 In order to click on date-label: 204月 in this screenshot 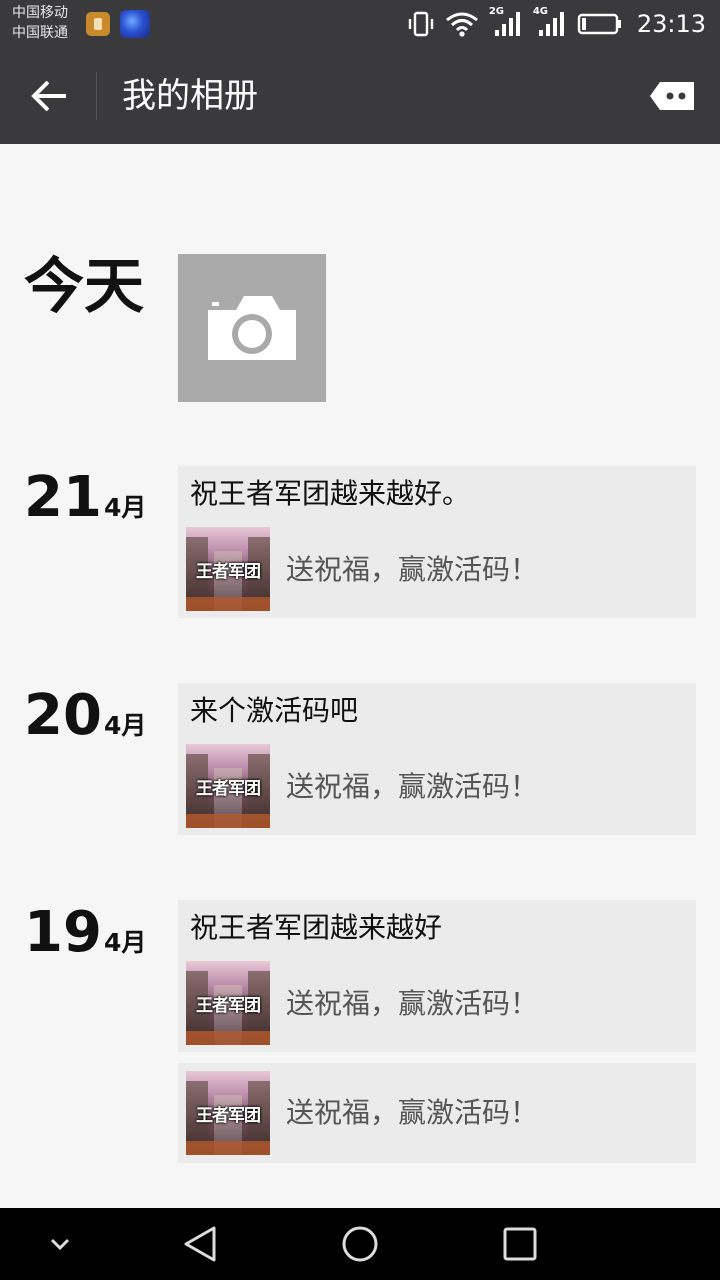, I will do `click(85, 716)`.